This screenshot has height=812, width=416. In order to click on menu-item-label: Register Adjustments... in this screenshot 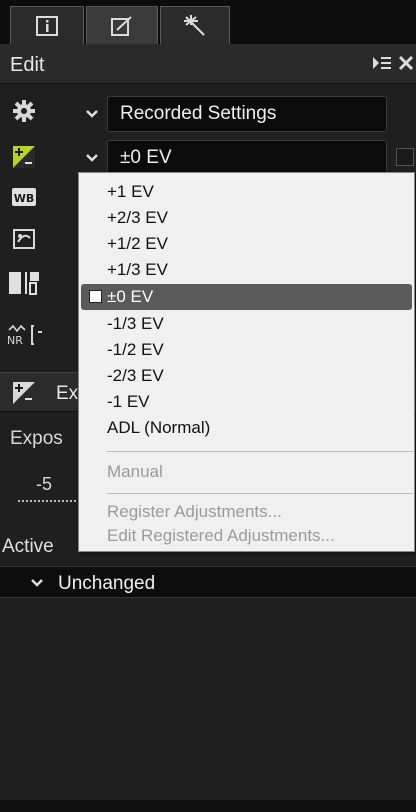, I will do `click(194, 511)`.